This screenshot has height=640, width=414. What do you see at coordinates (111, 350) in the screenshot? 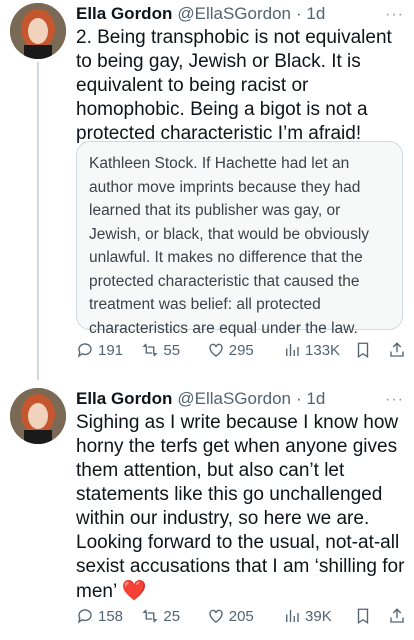
I see `reply-count: 191` at bounding box center [111, 350].